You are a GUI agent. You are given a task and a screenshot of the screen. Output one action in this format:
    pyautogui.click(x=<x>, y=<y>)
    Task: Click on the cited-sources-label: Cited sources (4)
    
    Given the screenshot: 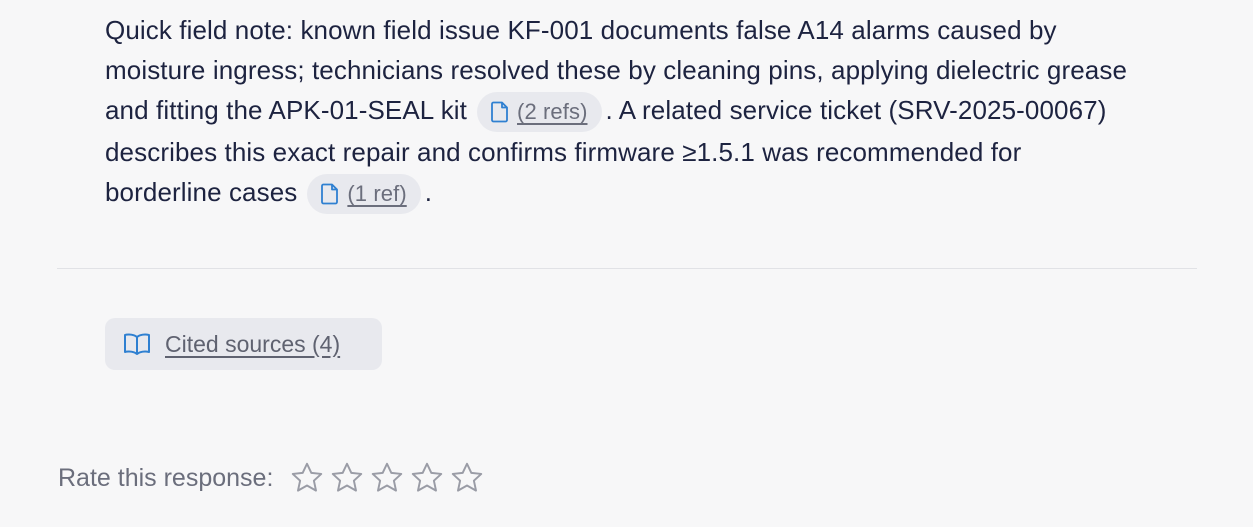 What is the action you would take?
    pyautogui.click(x=253, y=343)
    